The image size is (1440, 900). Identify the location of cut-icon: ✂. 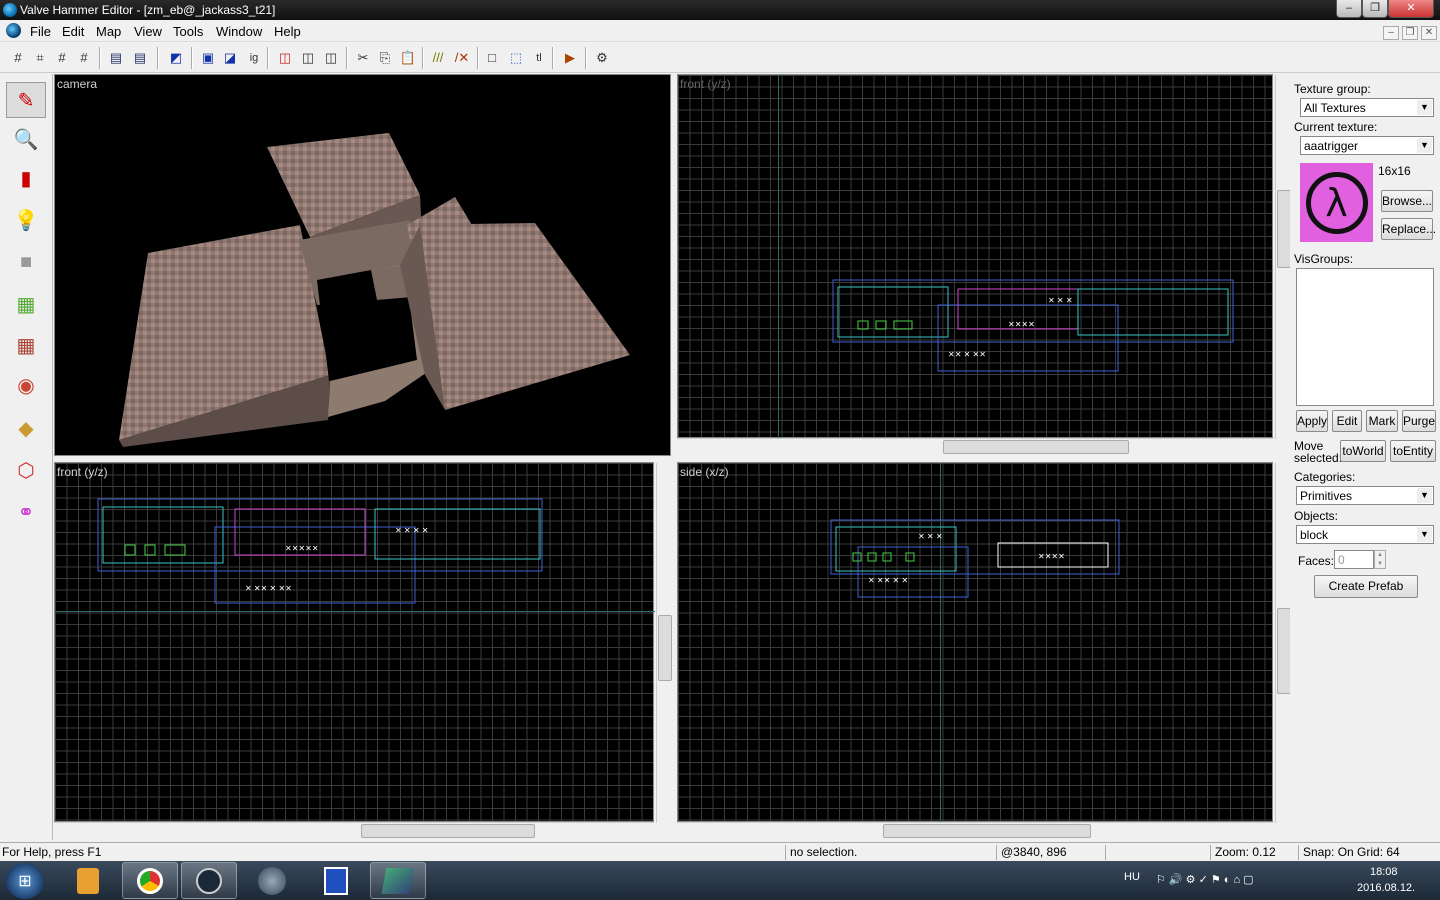
(363, 58).